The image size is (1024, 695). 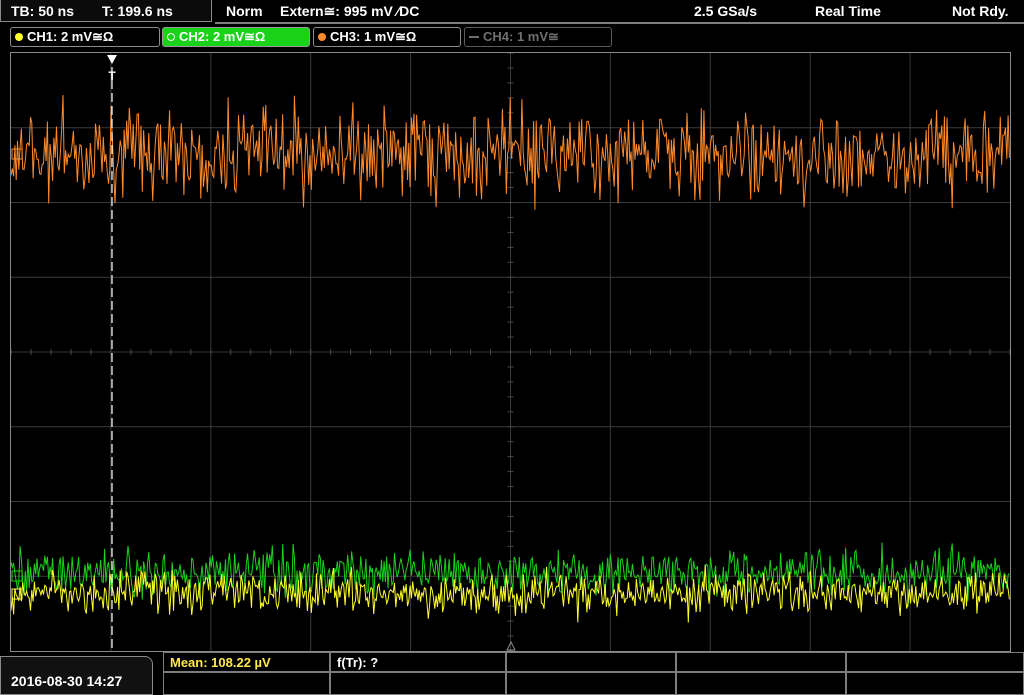 I want to click on timebase-box: TB: 50 ns T: 199.6 ns, so click(x=106, y=11).